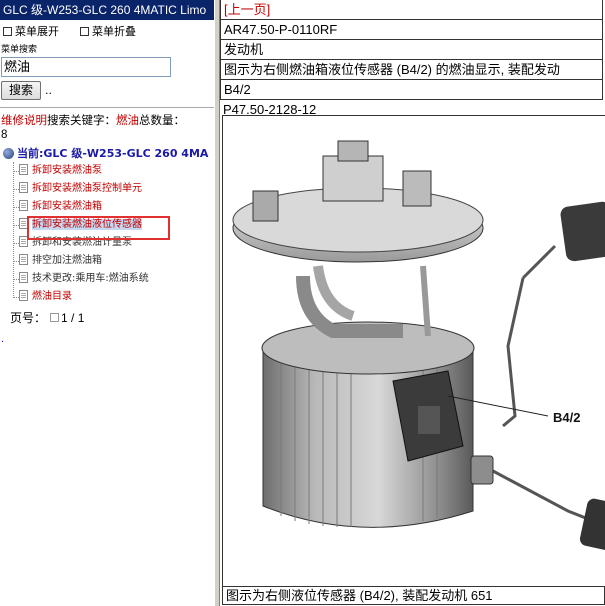  What do you see at coordinates (111, 207) in the screenshot?
I see `tree-item: 拆卸安装燃油箱` at bounding box center [111, 207].